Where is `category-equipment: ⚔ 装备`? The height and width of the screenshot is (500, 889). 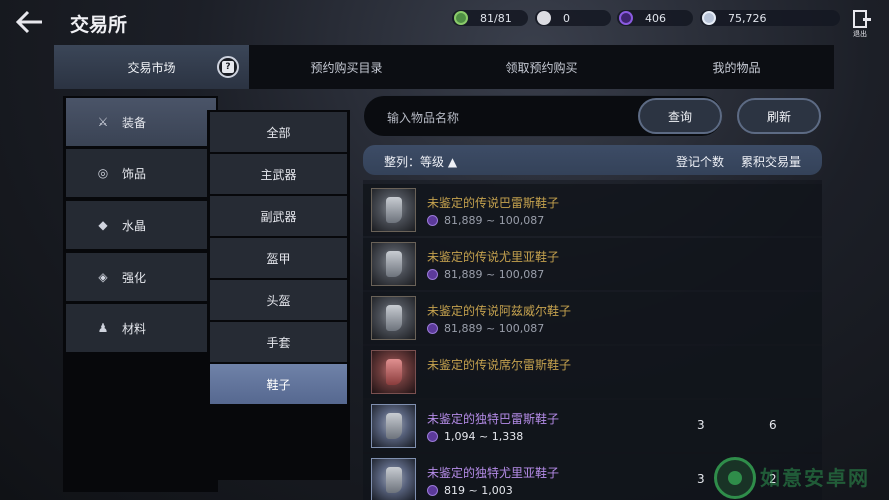 category-equipment: ⚔ 装备 is located at coordinates (141, 122).